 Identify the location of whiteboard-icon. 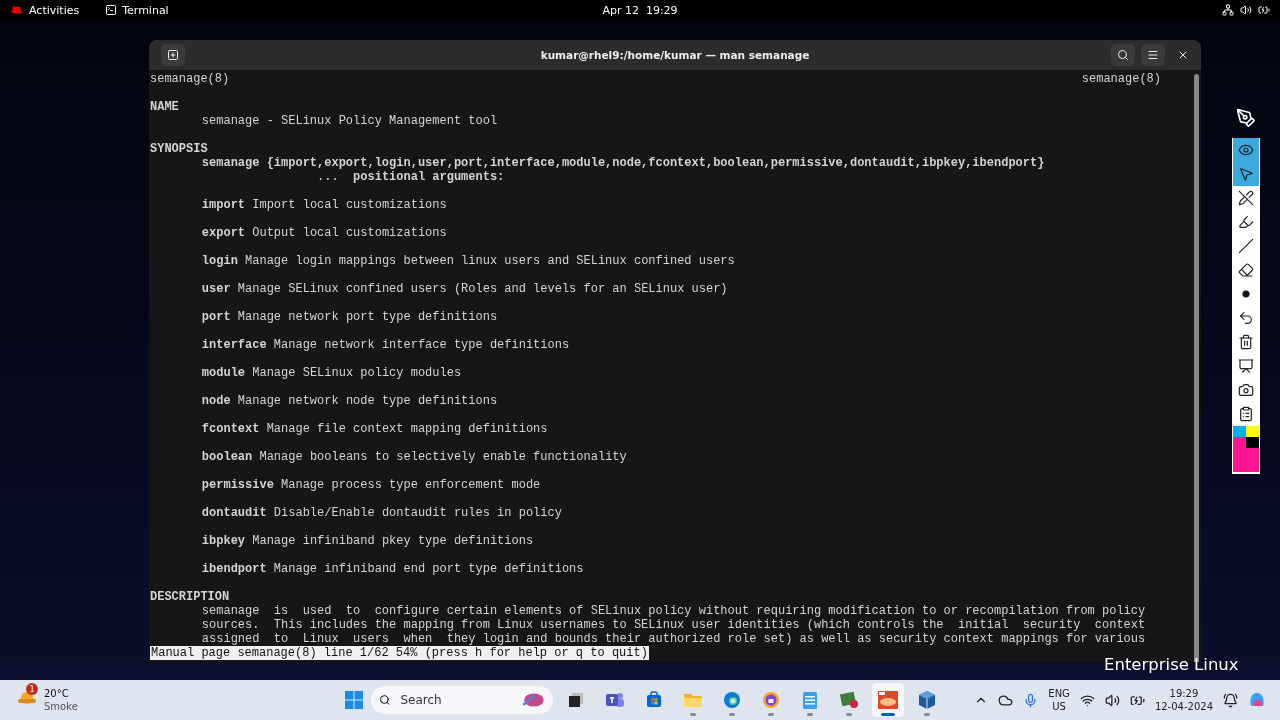
(1246, 366).